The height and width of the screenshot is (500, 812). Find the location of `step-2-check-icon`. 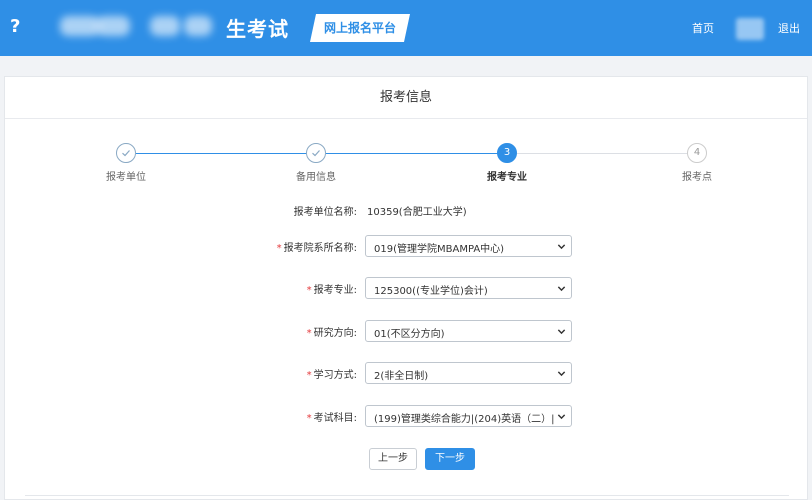

step-2-check-icon is located at coordinates (316, 153).